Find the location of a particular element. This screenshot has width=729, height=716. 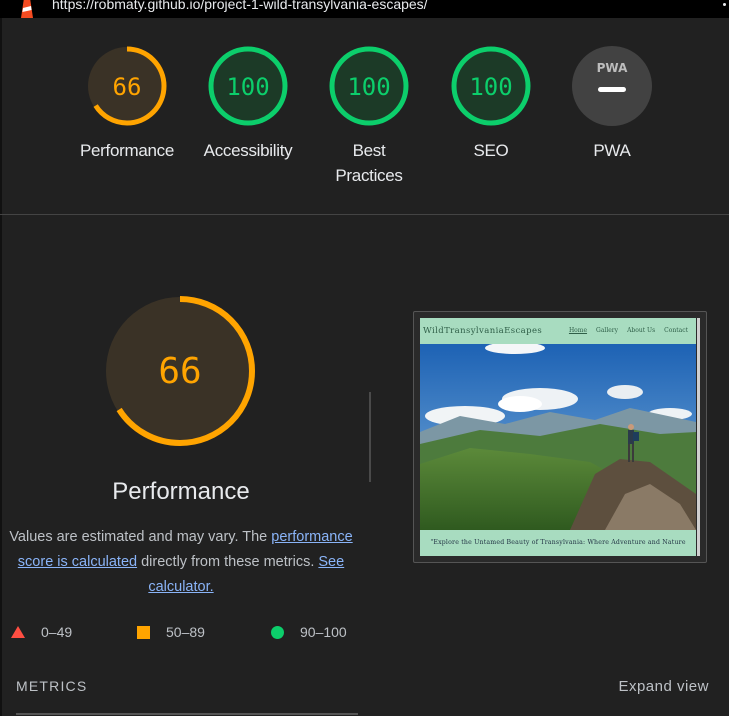

section-divider is located at coordinates (364, 214).